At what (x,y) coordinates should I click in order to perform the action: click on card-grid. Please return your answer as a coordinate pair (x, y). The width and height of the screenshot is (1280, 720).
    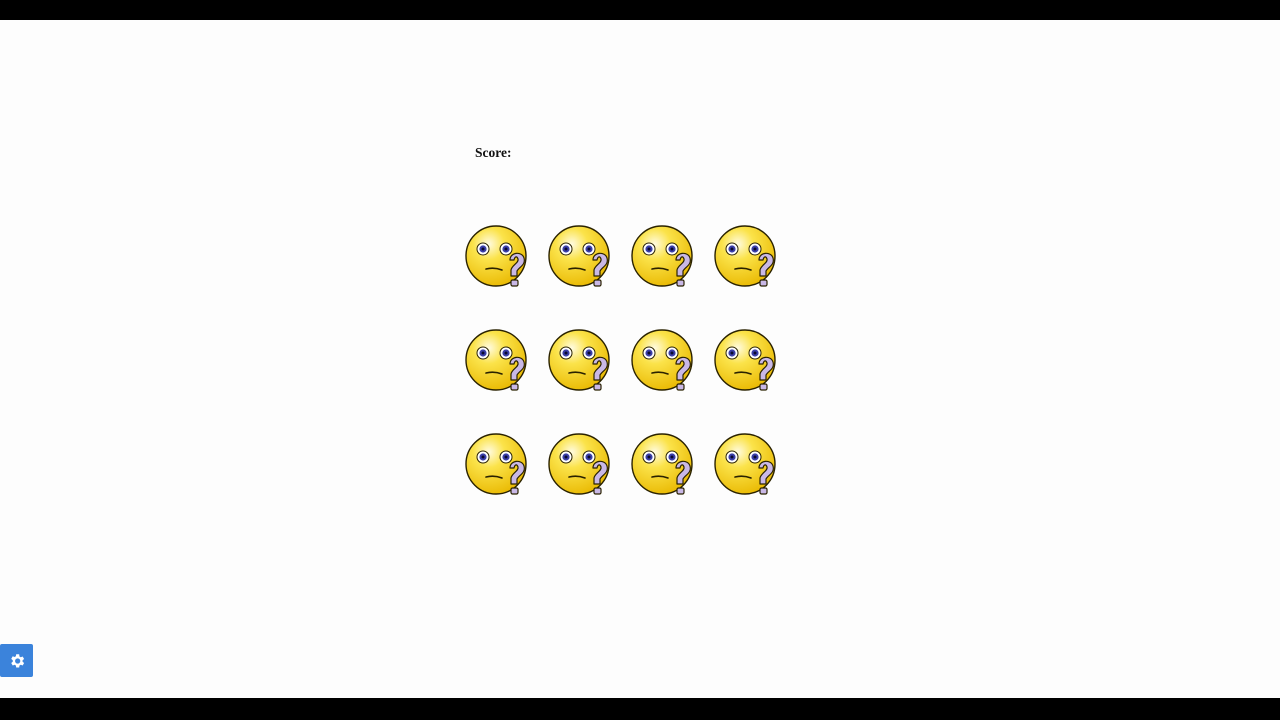
    Looking at the image, I should click on (630, 378).